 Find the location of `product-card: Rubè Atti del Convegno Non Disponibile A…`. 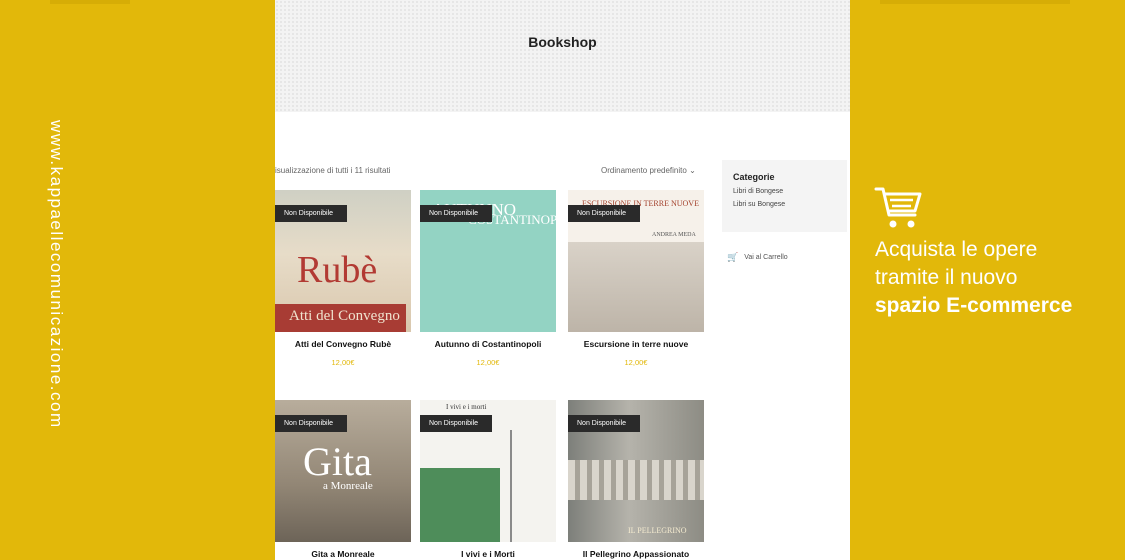

product-card: Rubè Atti del Convegno Non Disponibile A… is located at coordinates (343, 278).